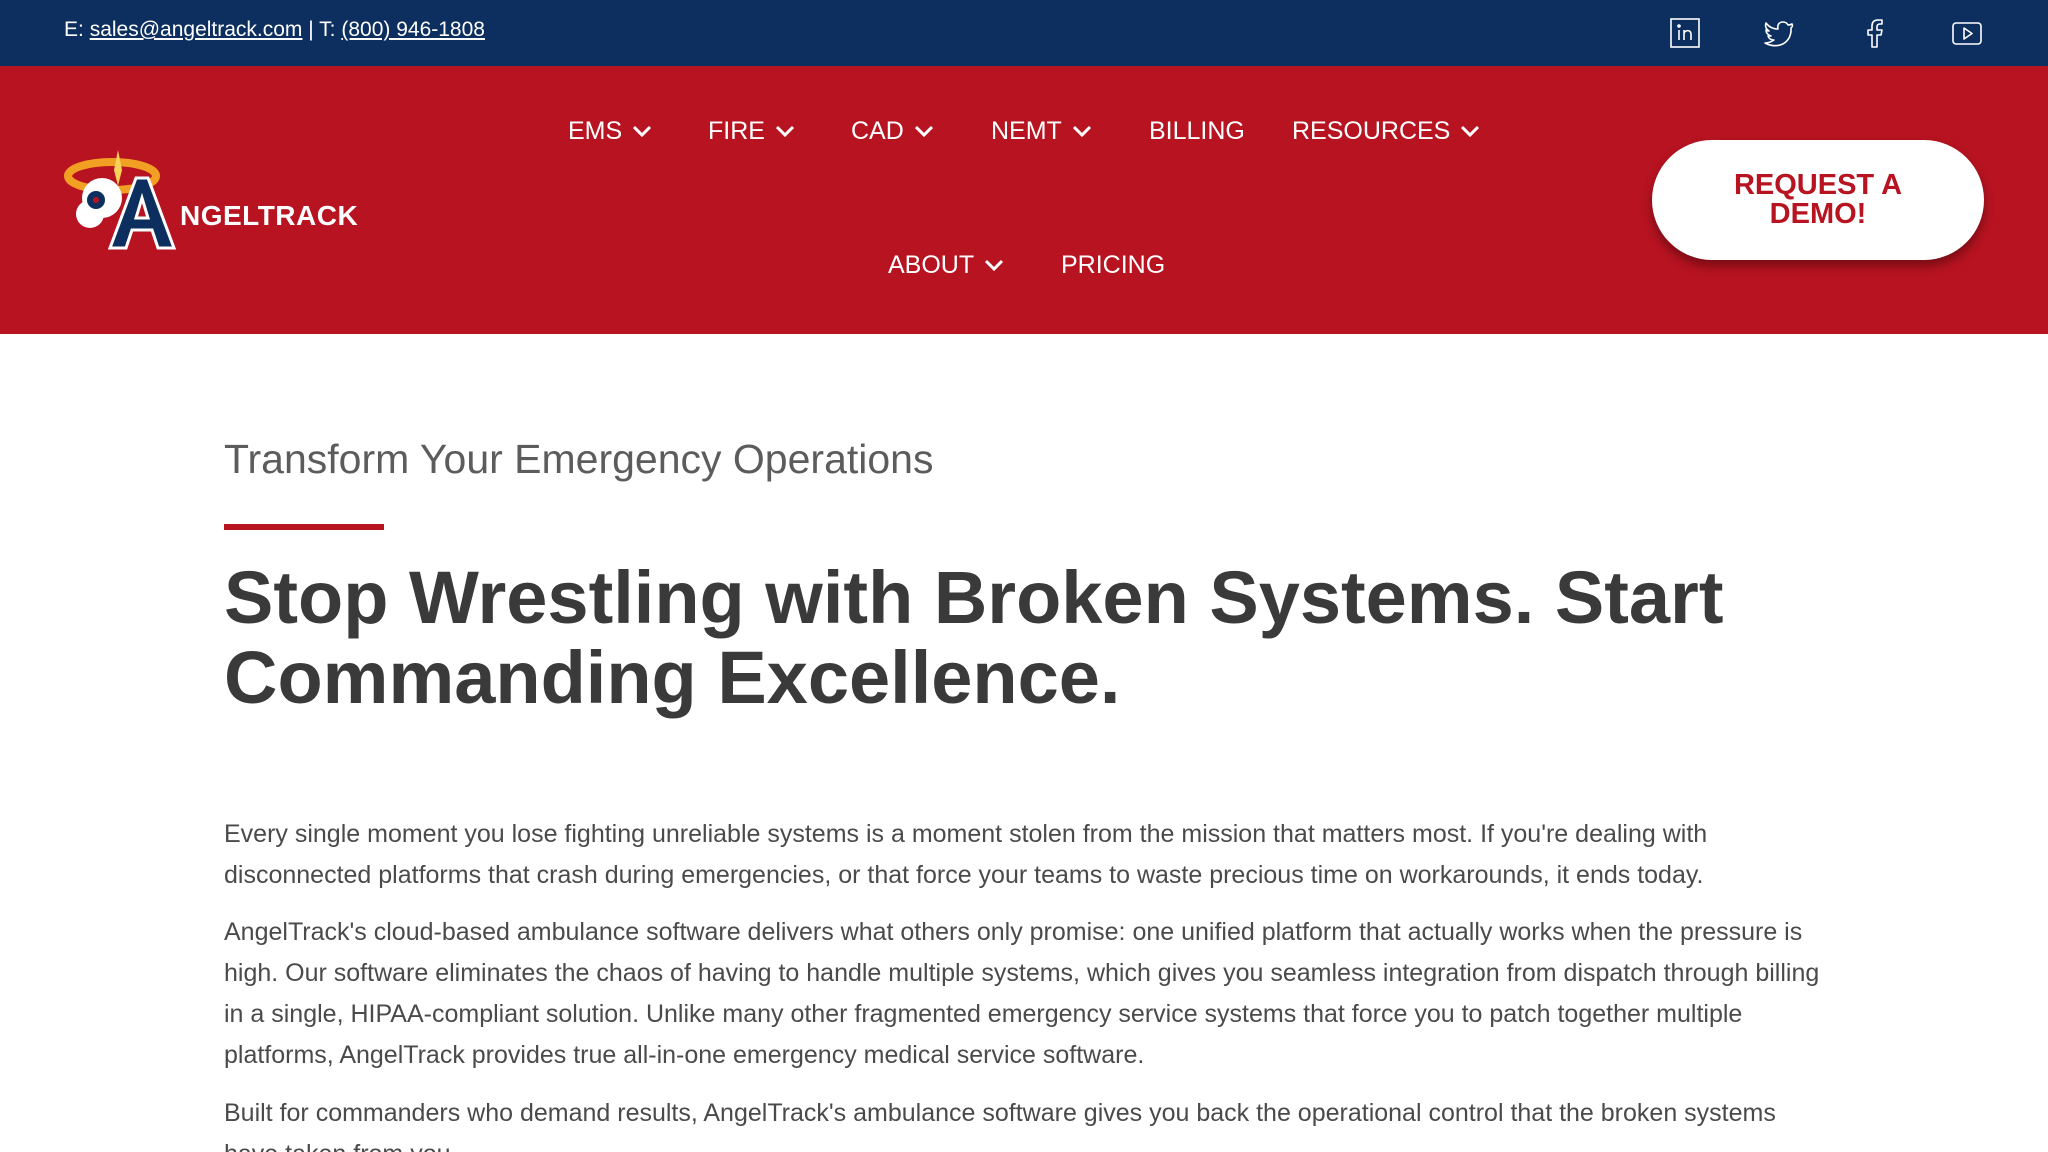 The width and height of the screenshot is (2048, 1152). What do you see at coordinates (1818, 200) in the screenshot?
I see `request-demo-button: REQUEST A DEMO!` at bounding box center [1818, 200].